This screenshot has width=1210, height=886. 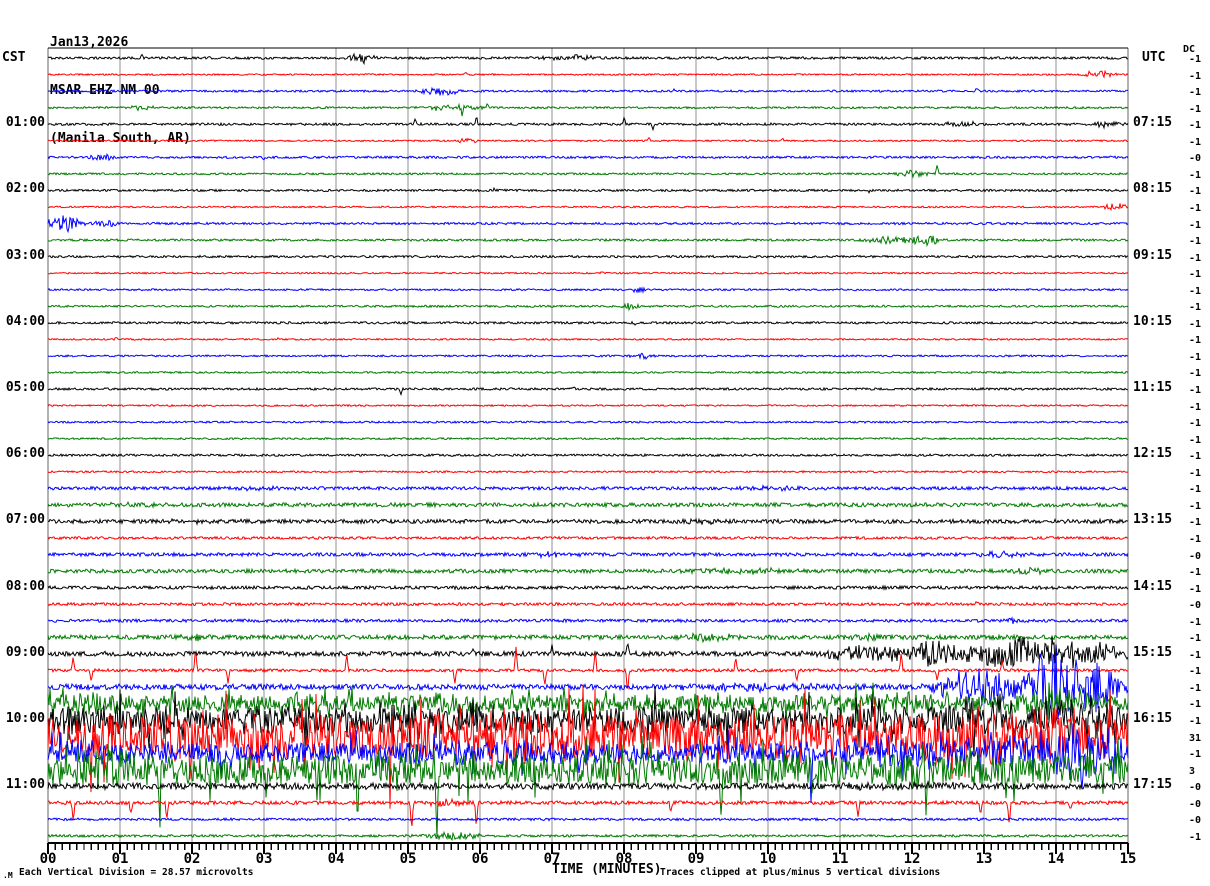 I want to click on x-tick-label: 06, so click(x=480, y=859).